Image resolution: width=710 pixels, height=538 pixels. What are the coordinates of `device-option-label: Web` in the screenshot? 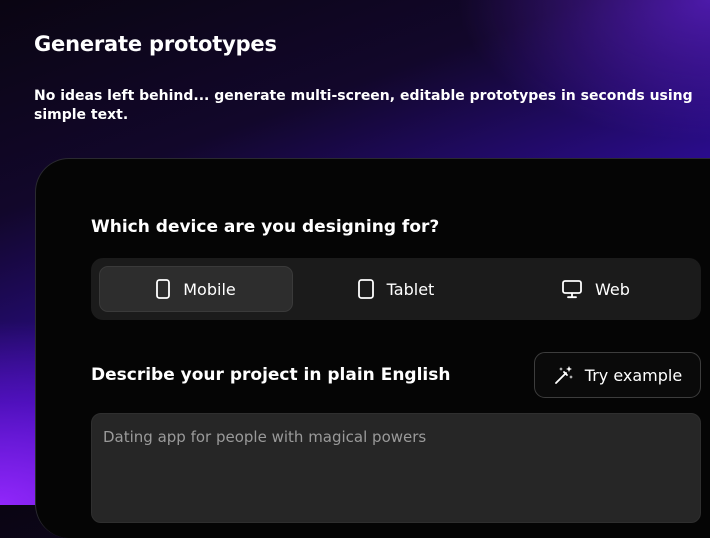 It's located at (612, 289).